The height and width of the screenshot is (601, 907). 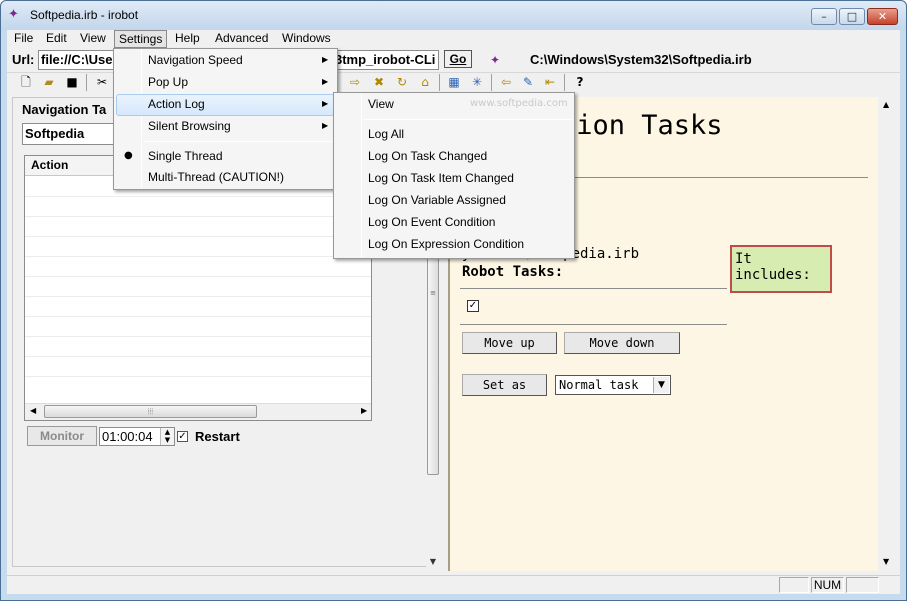 What do you see at coordinates (150, 411) in the screenshot?
I see `scroll-thumb: ⦙⦙⦙` at bounding box center [150, 411].